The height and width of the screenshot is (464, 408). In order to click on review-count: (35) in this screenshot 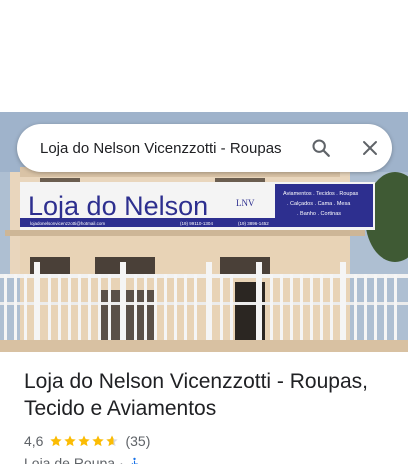, I will do `click(137, 441)`.